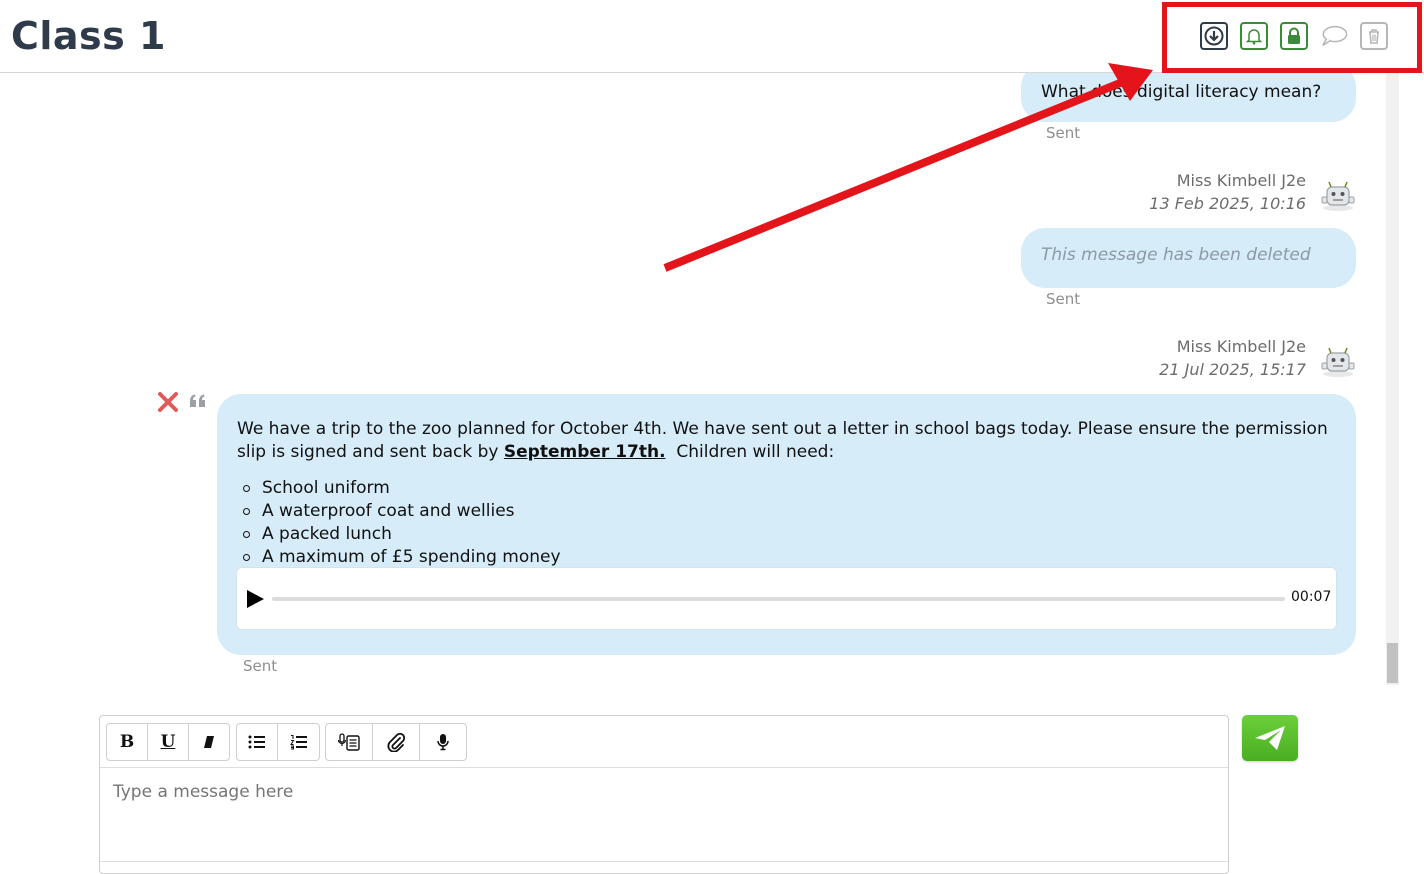 The width and height of the screenshot is (1424, 874). I want to click on microphone-icon, so click(443, 742).